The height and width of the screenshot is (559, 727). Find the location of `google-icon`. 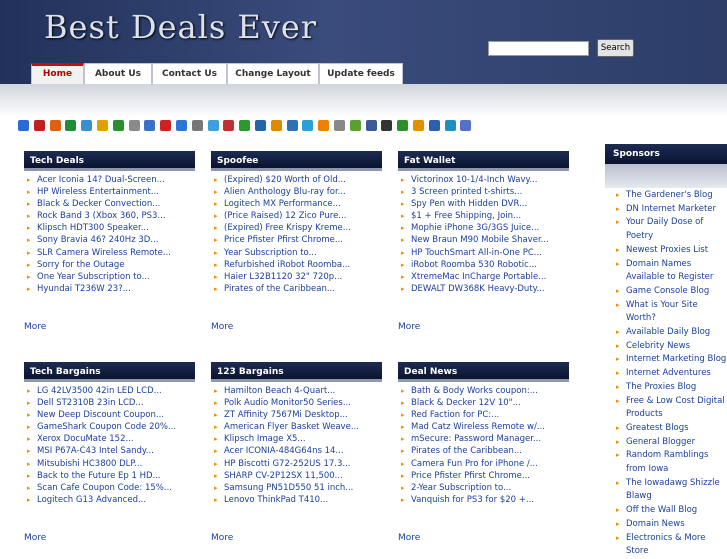

google-icon is located at coordinates (181, 125).